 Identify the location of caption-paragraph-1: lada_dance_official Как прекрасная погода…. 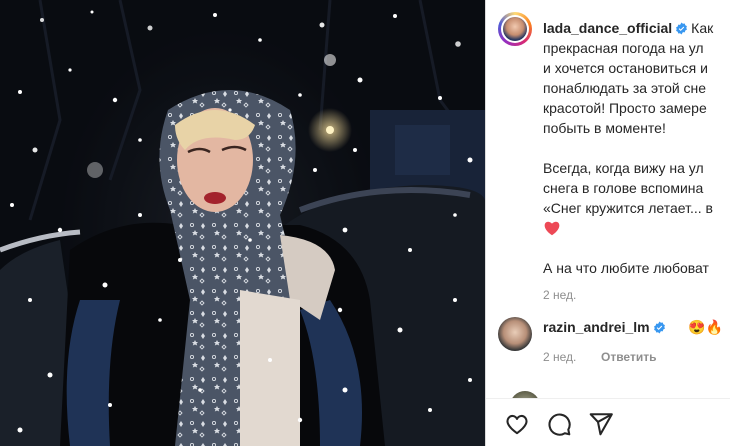
(636, 78).